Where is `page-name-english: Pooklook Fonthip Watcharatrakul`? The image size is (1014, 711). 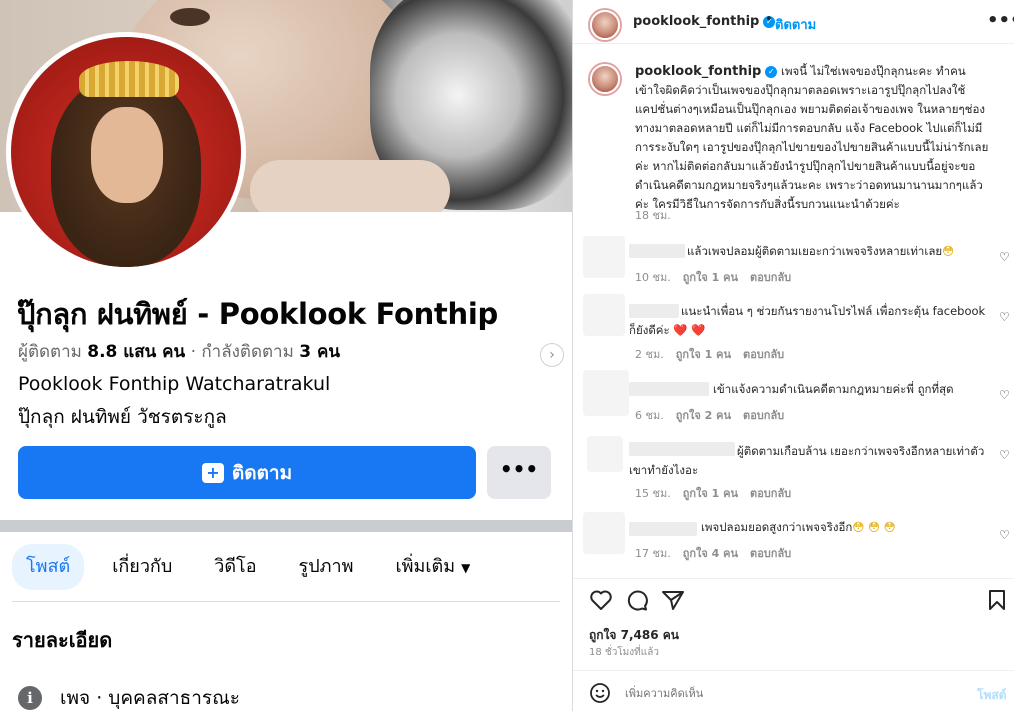
page-name-english: Pooklook Fonthip Watcharatrakul is located at coordinates (174, 384).